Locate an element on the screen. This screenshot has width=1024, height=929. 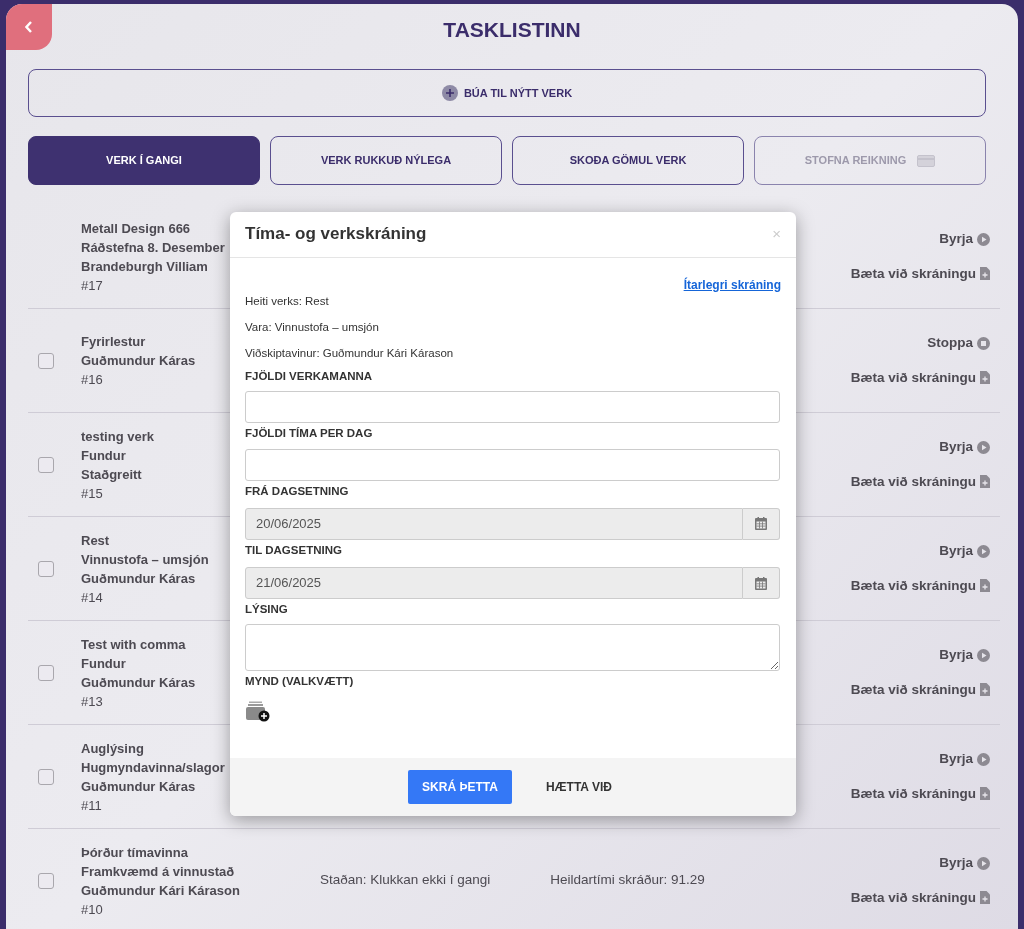
detailed-entry-link: Ítarlegri skráning is located at coordinates (732, 285).